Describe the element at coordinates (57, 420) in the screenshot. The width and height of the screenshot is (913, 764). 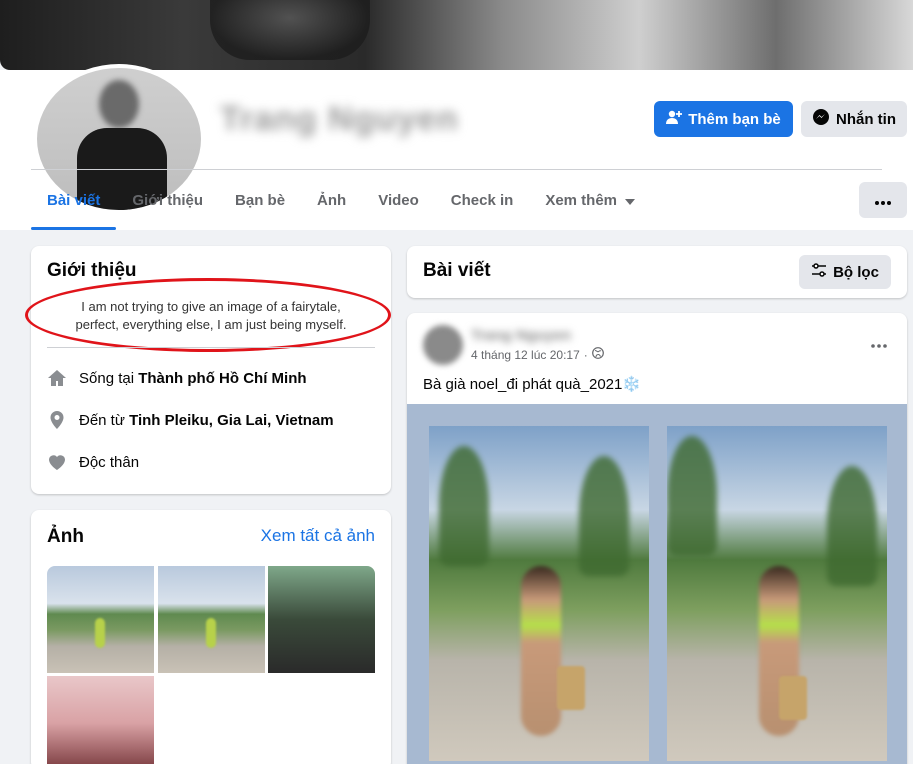
I see `location-pin-icon` at that location.